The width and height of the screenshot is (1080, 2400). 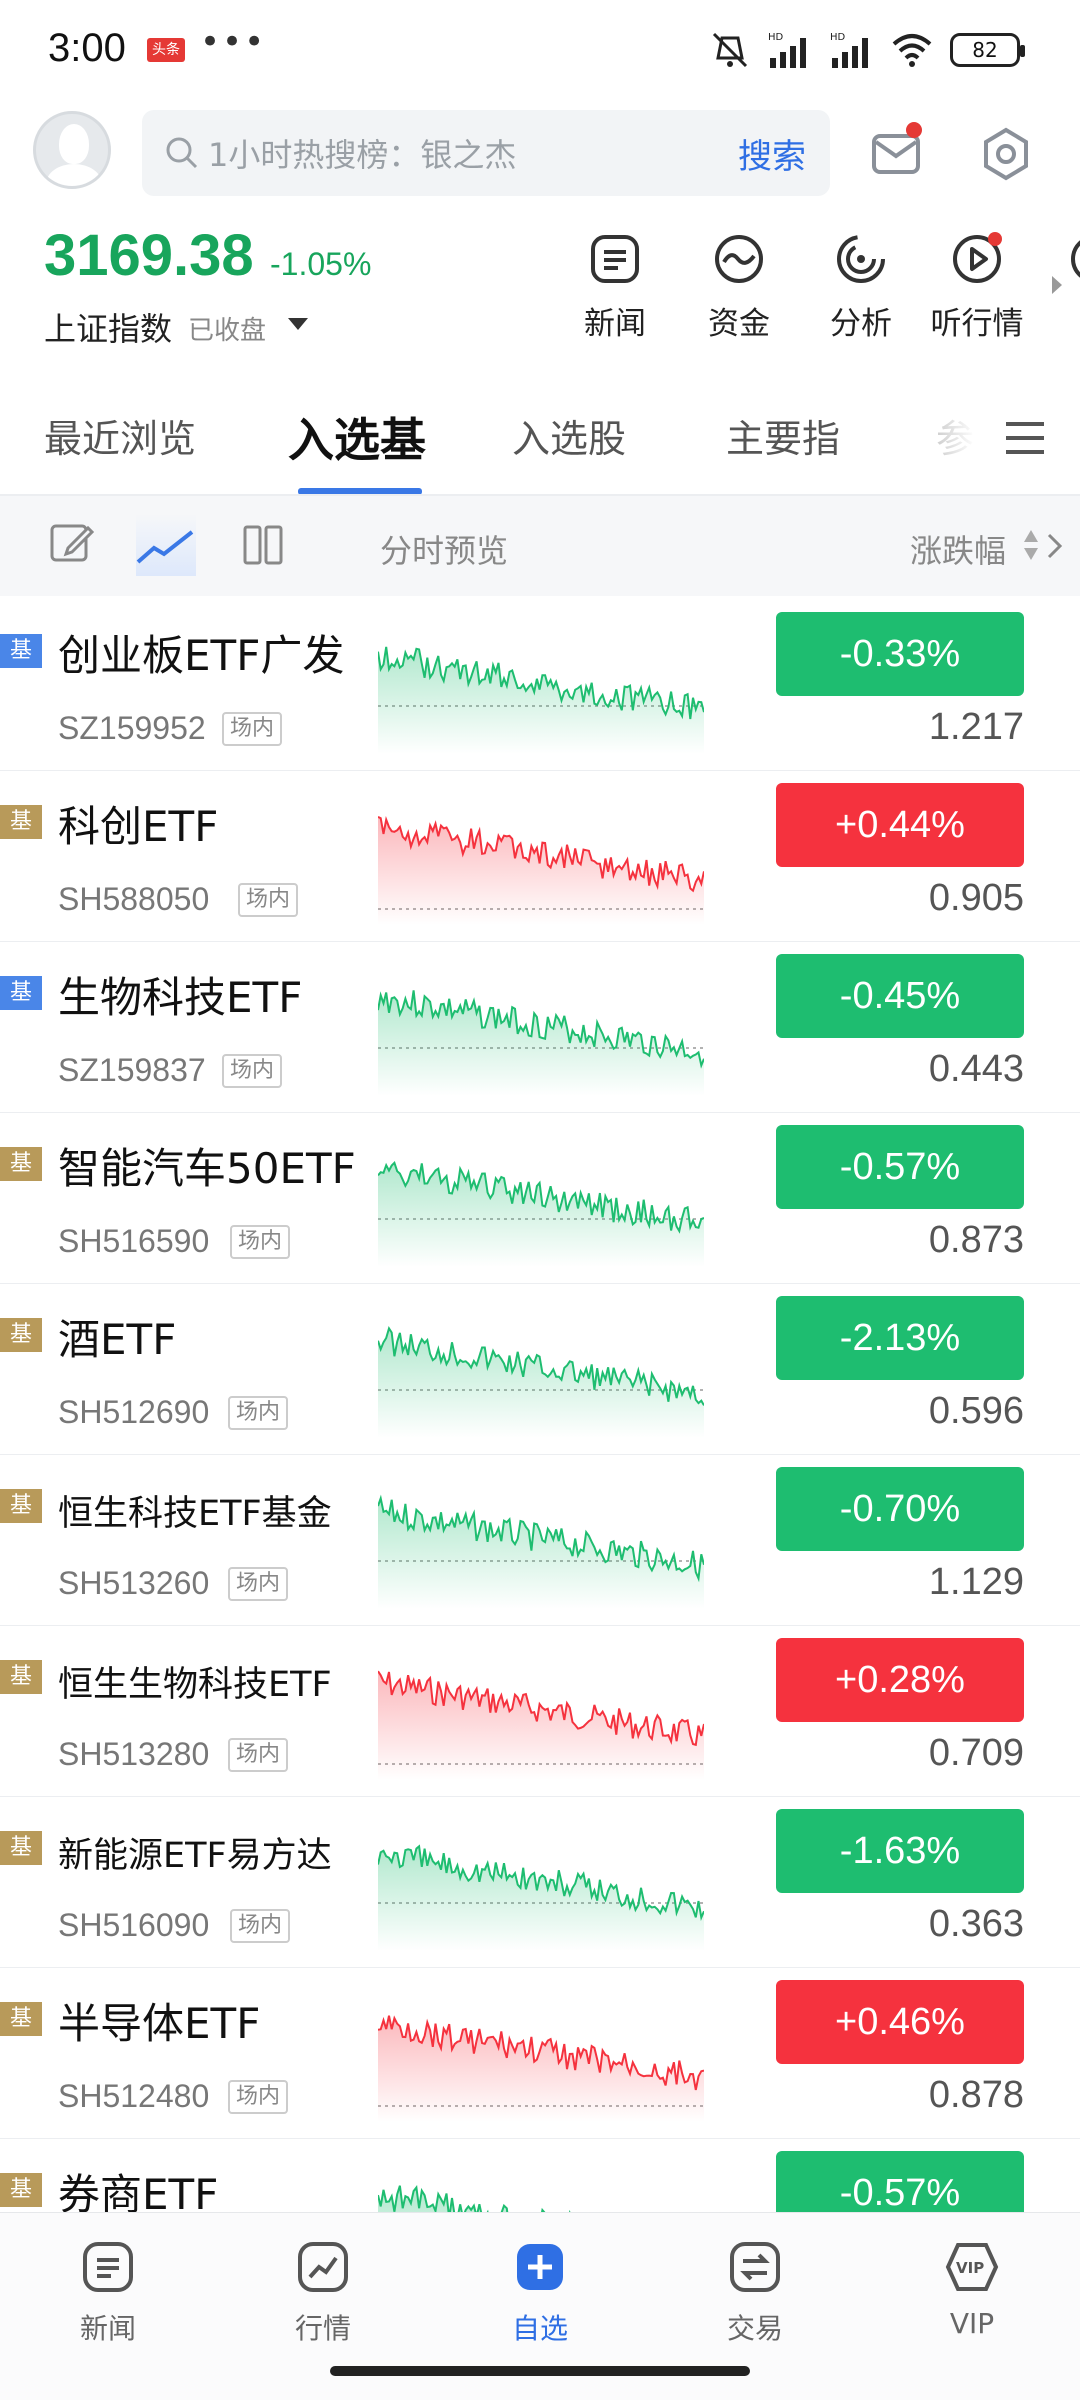 What do you see at coordinates (138, 826) in the screenshot?
I see `fund-name: 科创ETF` at bounding box center [138, 826].